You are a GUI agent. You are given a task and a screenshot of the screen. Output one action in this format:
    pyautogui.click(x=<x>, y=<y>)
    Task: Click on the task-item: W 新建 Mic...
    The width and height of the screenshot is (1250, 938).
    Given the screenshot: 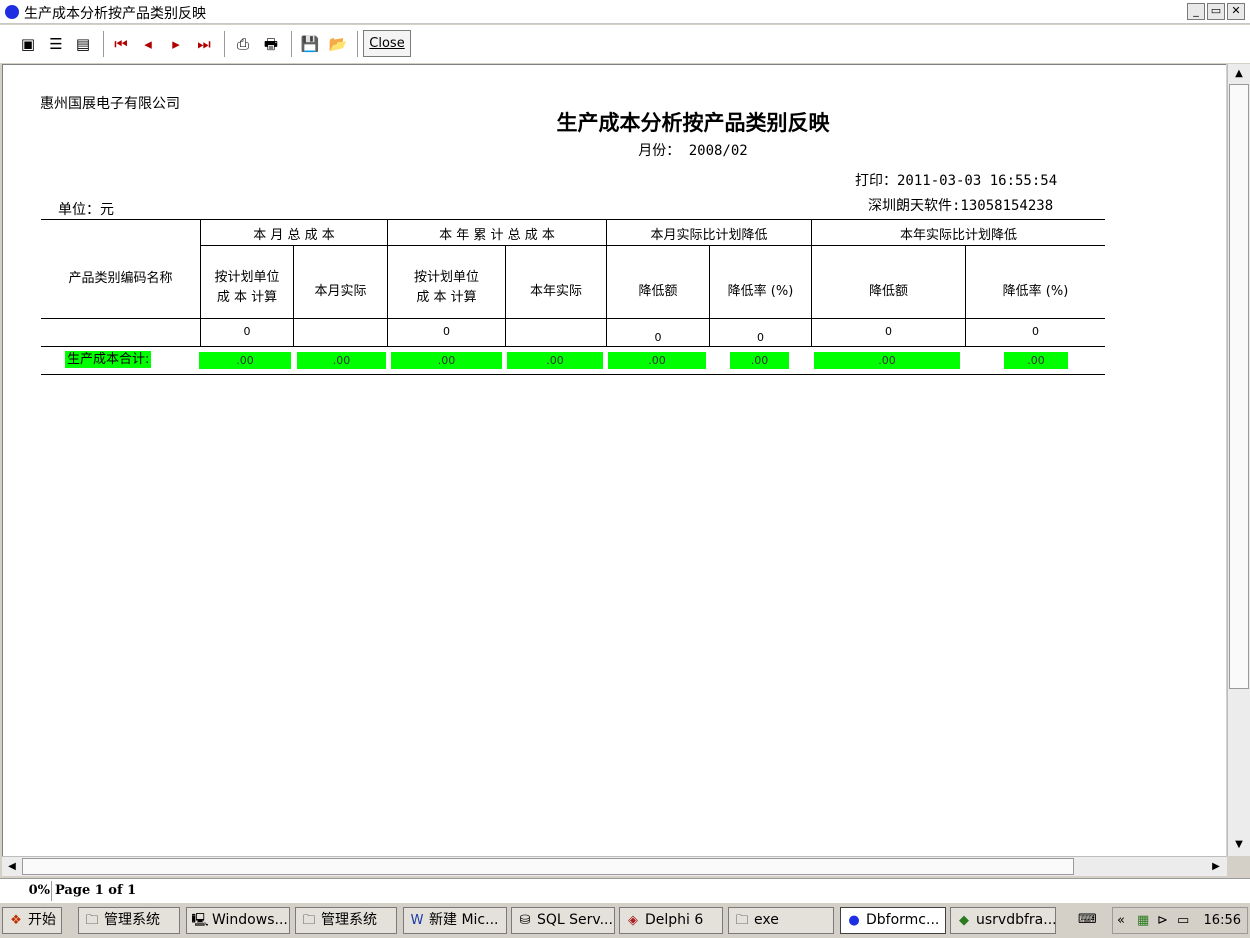 What is the action you would take?
    pyautogui.click(x=455, y=920)
    